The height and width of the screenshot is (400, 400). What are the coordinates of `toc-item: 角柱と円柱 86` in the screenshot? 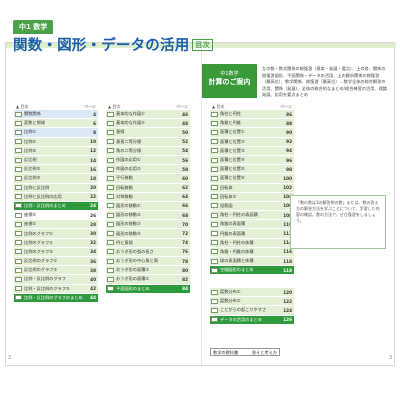 It's located at (252, 114).